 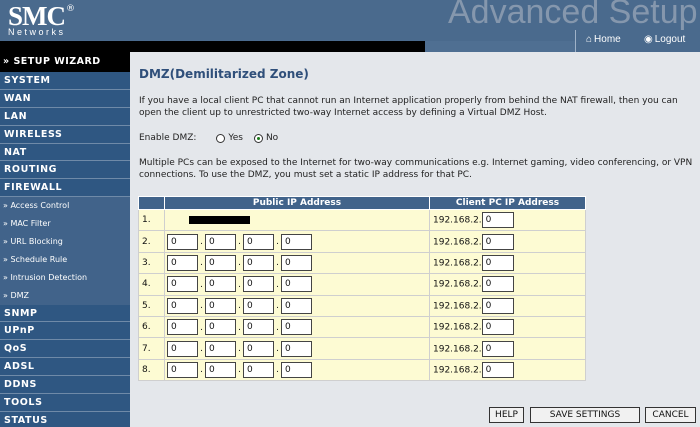 I want to click on sidebar-item-snmp: SNMP, so click(x=65, y=313).